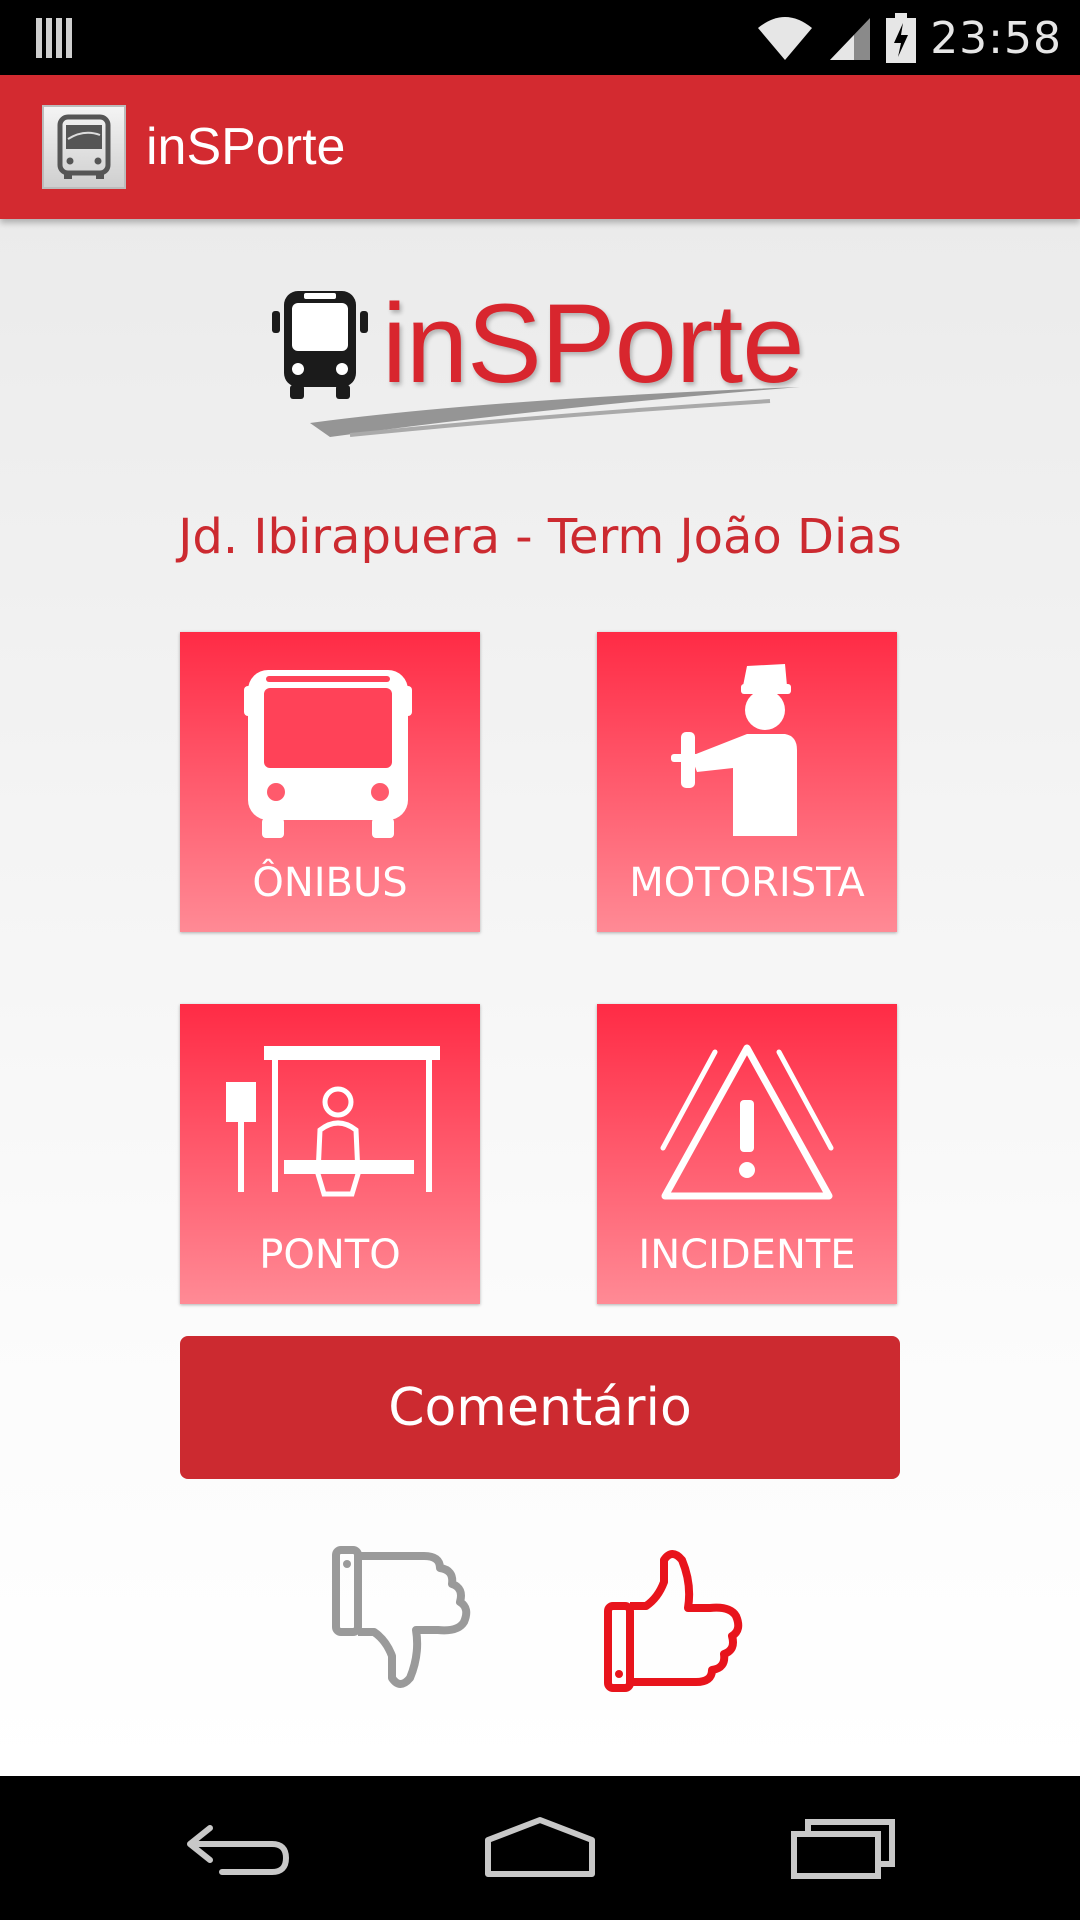 This screenshot has width=1080, height=1920. I want to click on tile-ponto: PONTO, so click(330, 1154).